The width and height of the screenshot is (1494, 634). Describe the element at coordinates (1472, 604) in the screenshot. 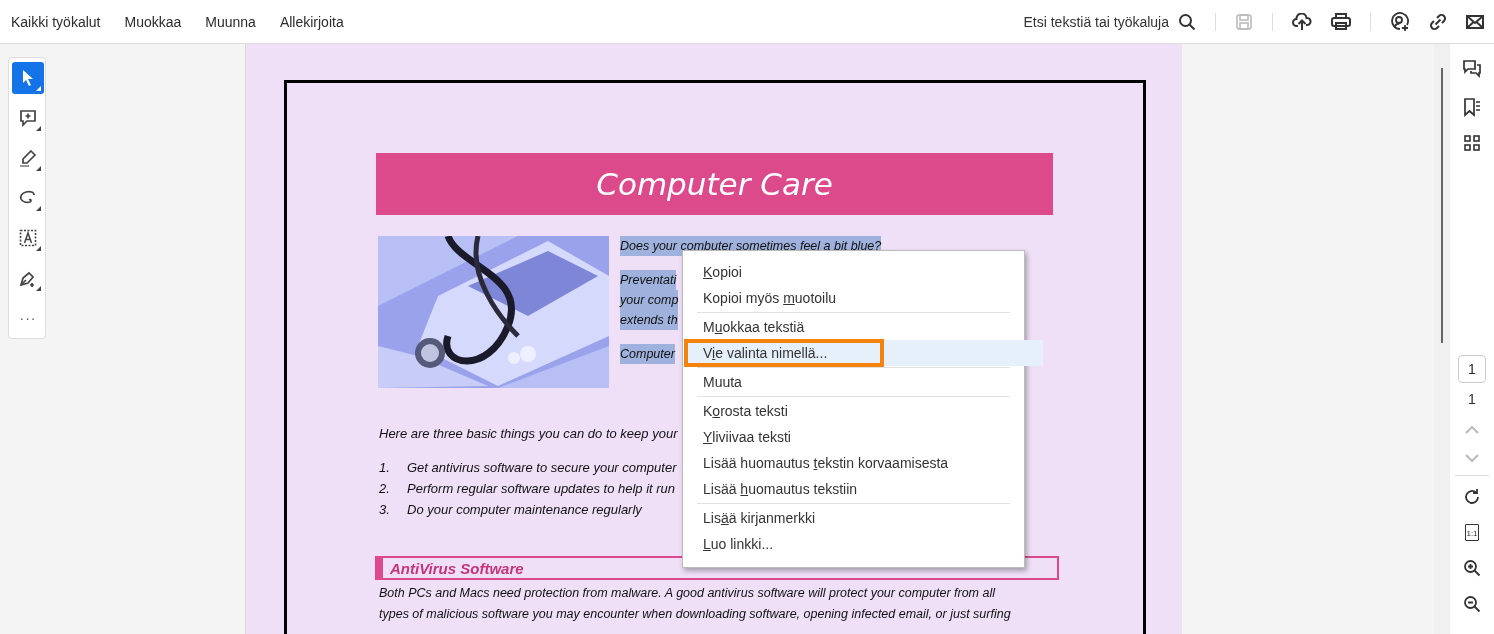

I see `zoom-out-icon` at that location.